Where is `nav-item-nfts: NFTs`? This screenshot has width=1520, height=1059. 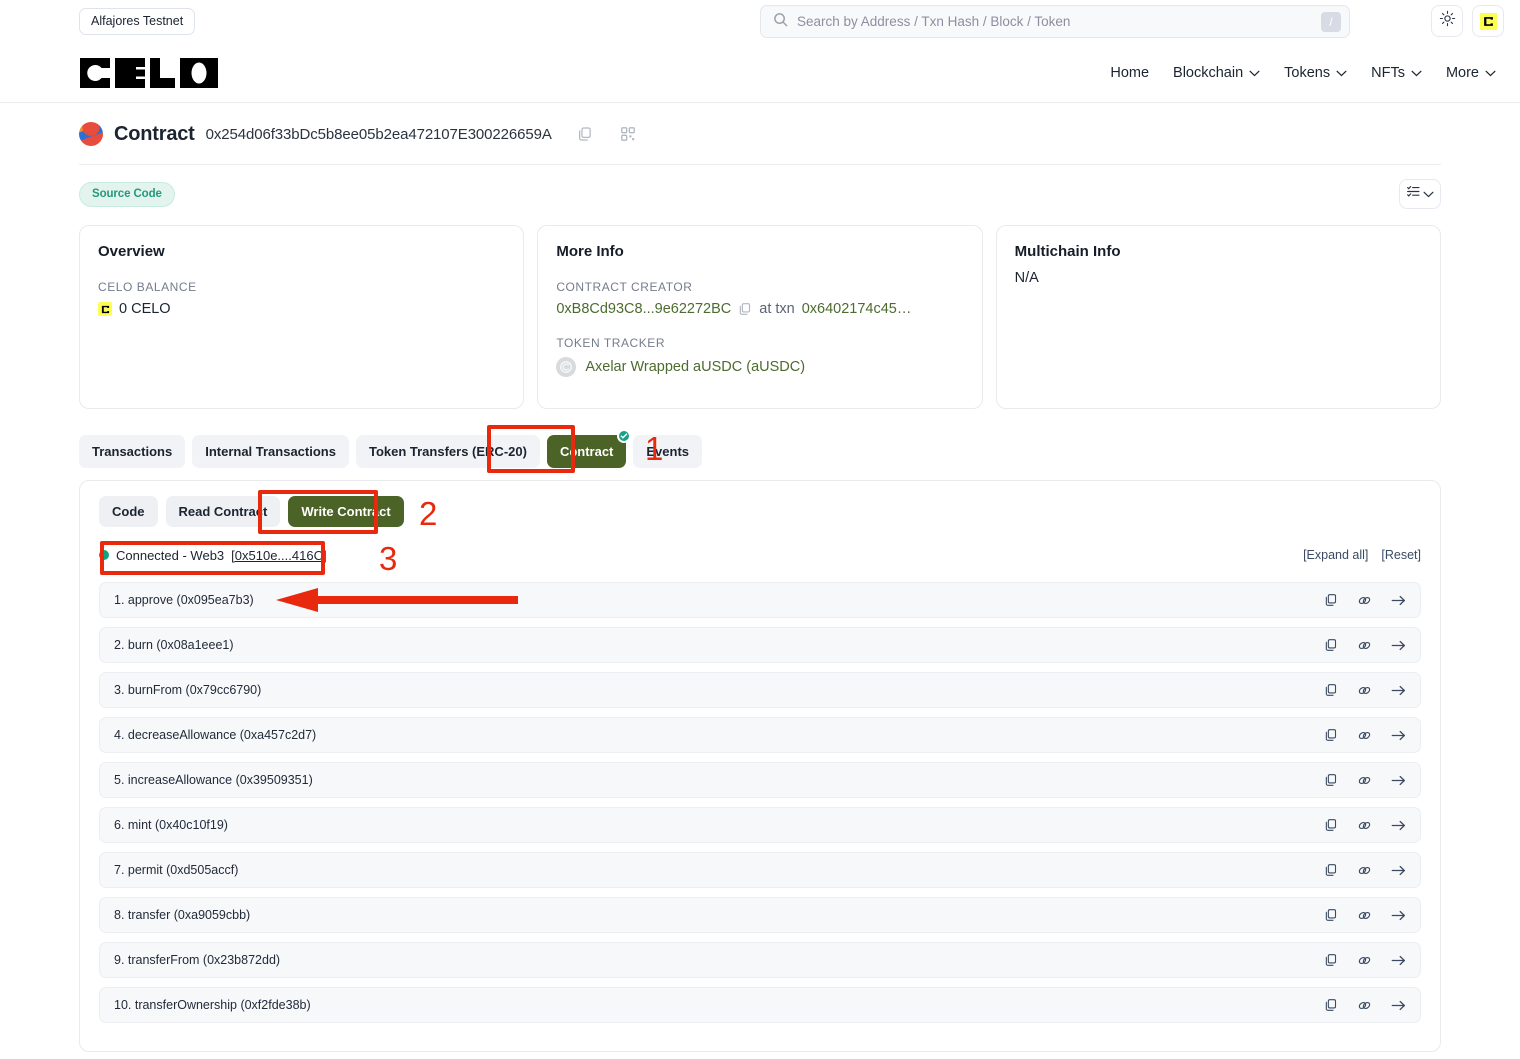 nav-item-nfts: NFTs is located at coordinates (1396, 73).